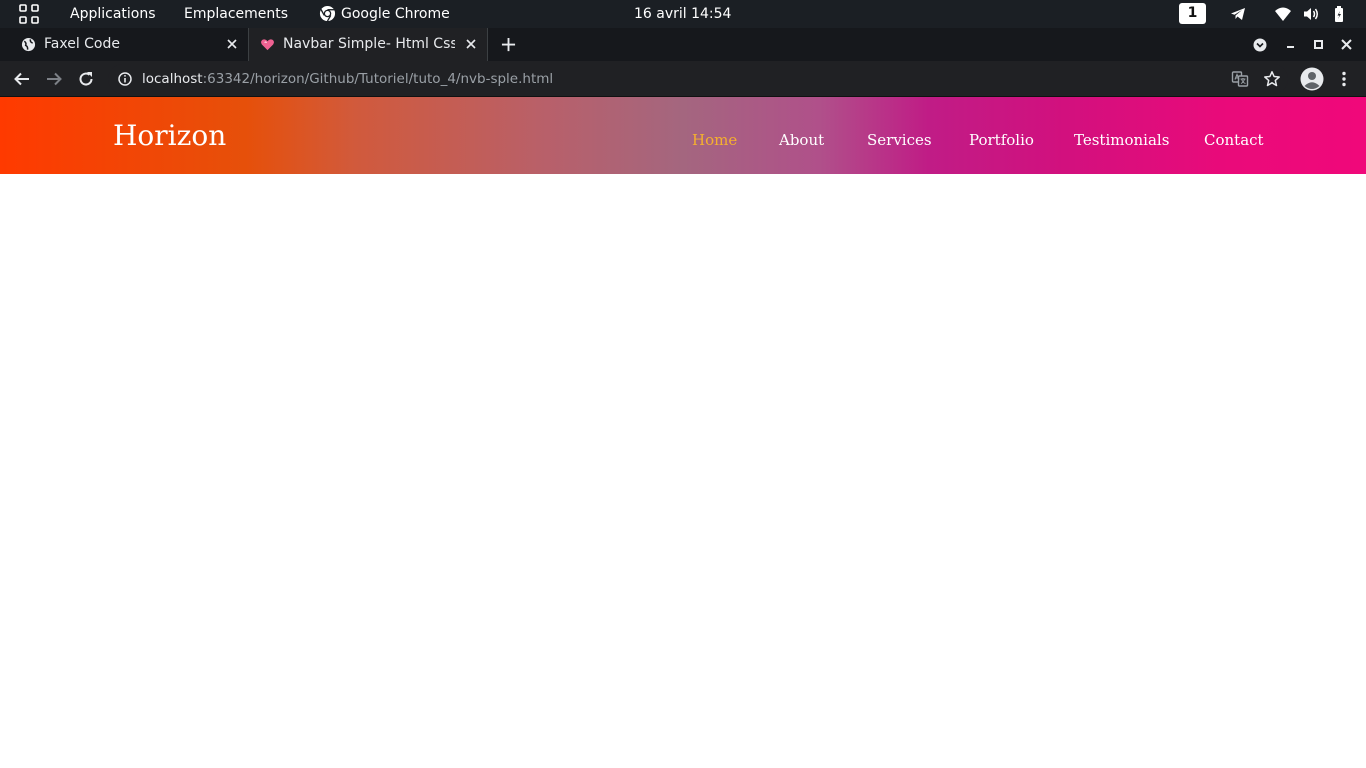  I want to click on tab-faxel-code: Faxel Code, so click(123, 44).